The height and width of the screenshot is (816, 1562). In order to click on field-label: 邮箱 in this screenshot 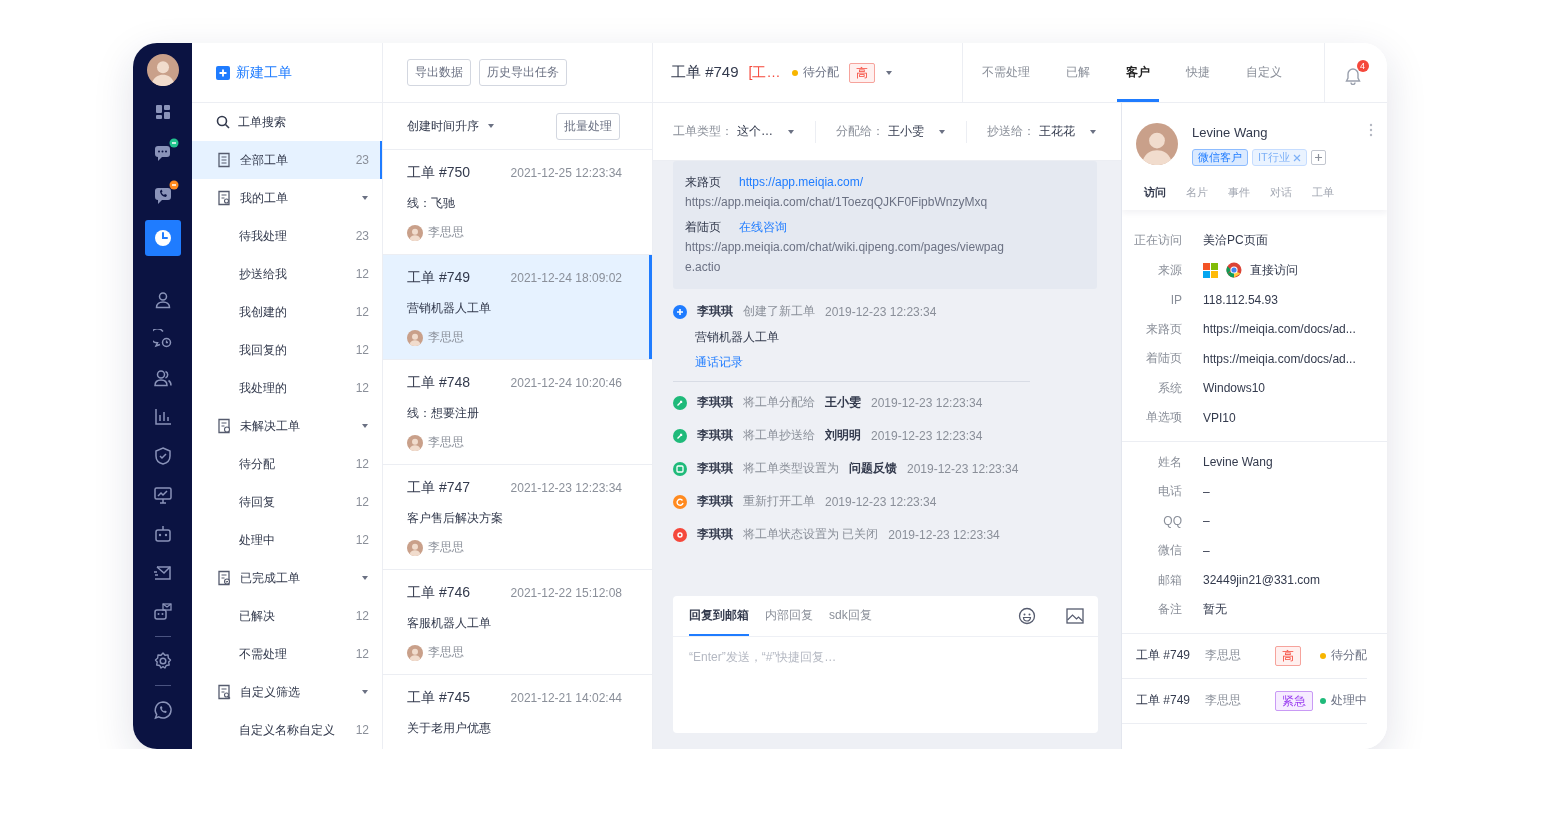, I will do `click(1169, 580)`.